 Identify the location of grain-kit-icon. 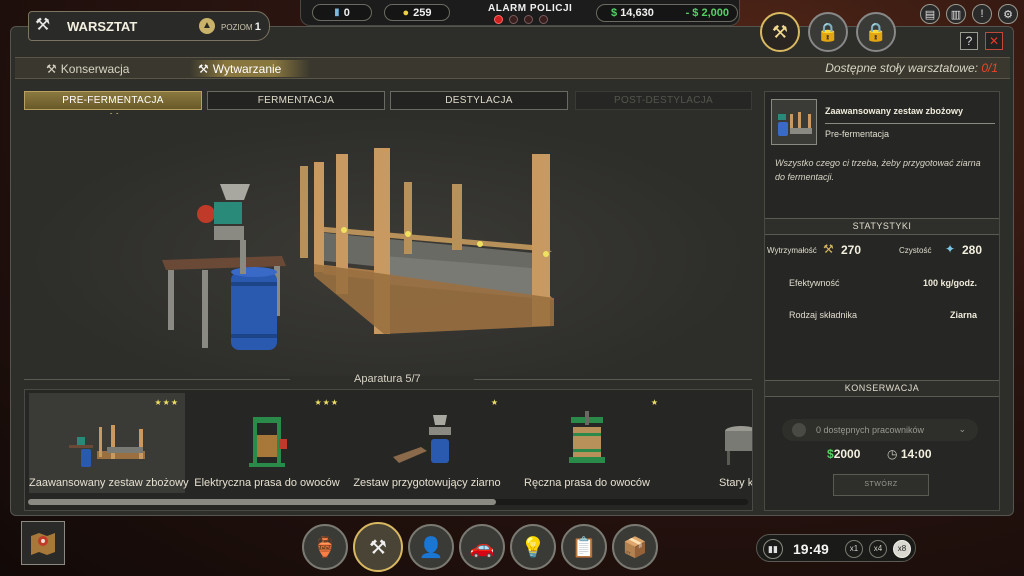
(795, 124).